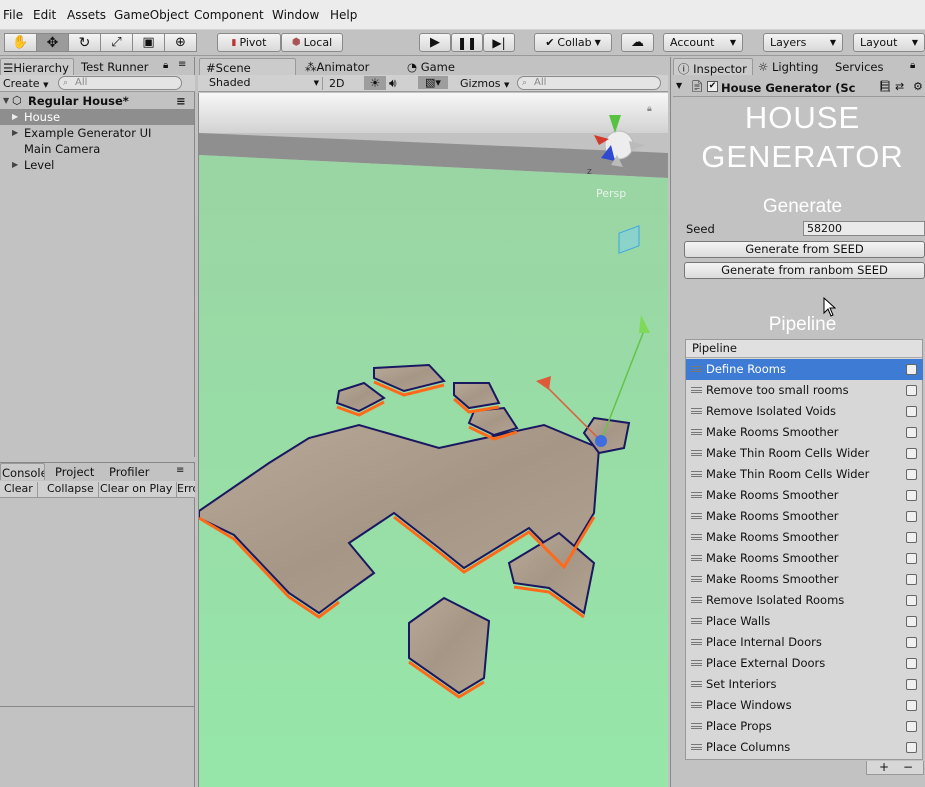  I want to click on tab-test-runner: Test Runner, so click(114, 66).